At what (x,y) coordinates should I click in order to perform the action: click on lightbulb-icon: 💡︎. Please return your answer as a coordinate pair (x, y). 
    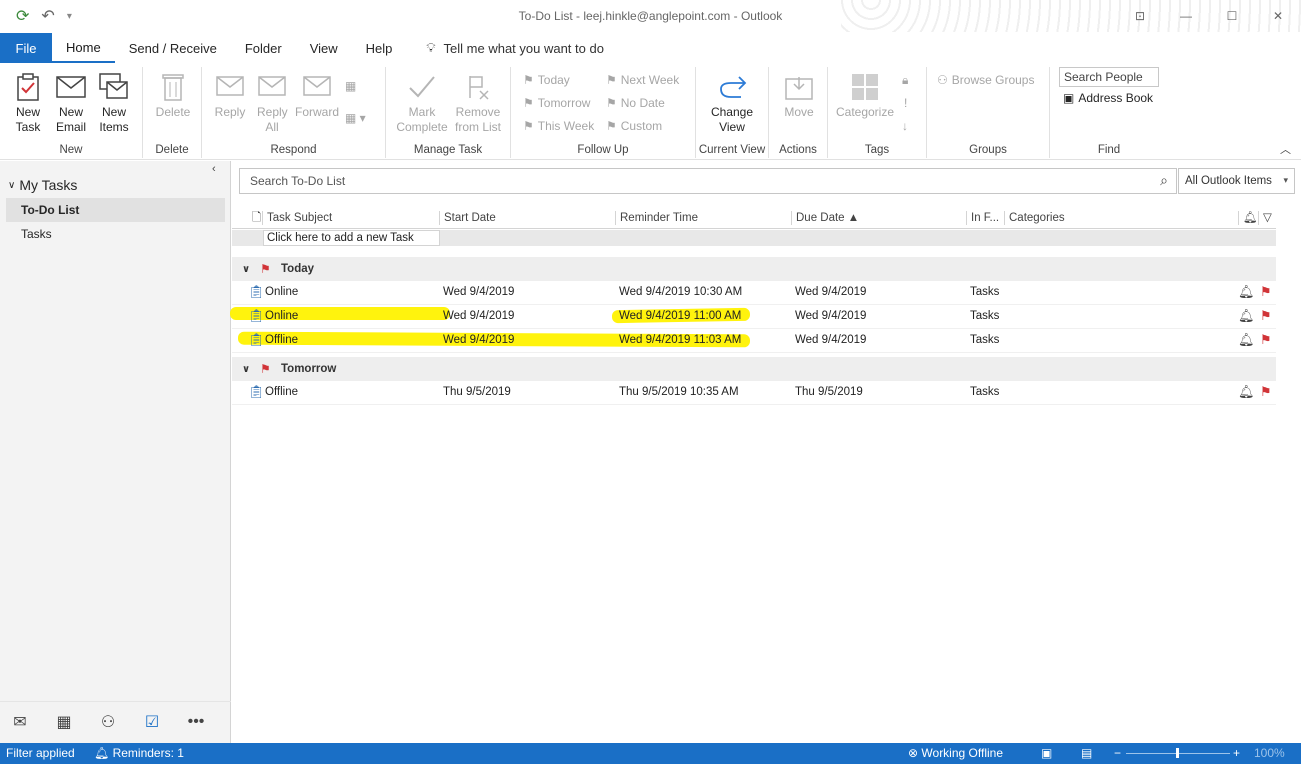
    Looking at the image, I should click on (431, 47).